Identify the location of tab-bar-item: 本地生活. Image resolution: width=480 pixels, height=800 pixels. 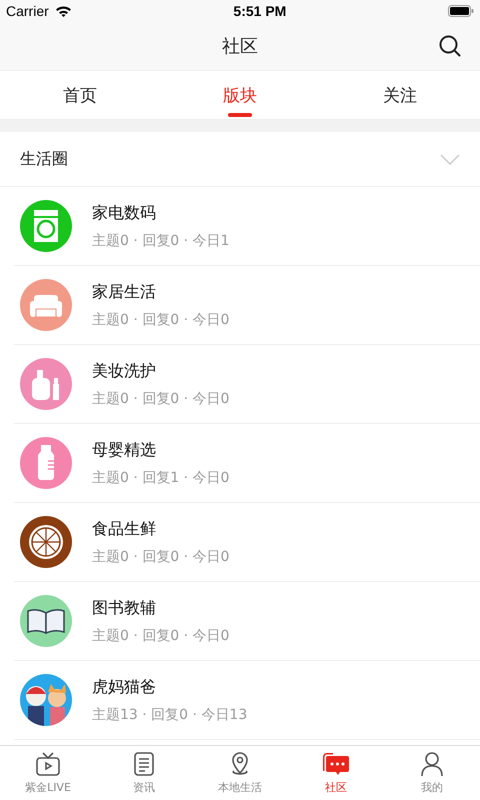
(240, 773).